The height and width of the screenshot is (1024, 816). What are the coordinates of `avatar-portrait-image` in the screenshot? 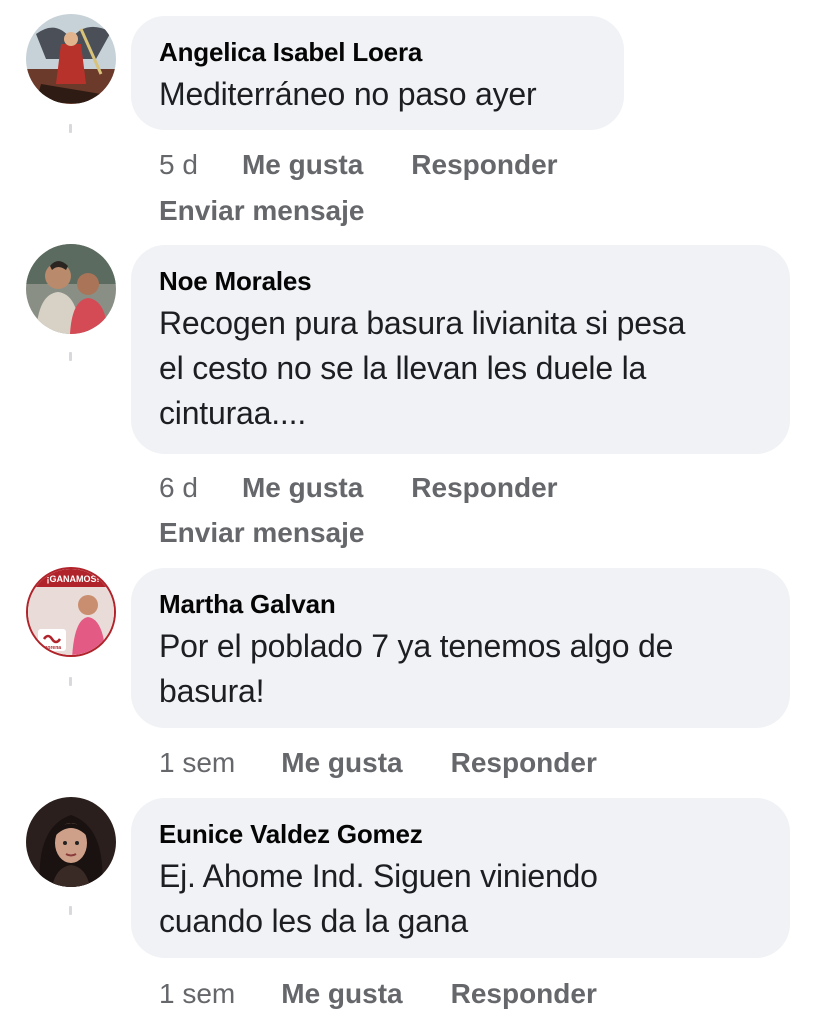 It's located at (71, 842).